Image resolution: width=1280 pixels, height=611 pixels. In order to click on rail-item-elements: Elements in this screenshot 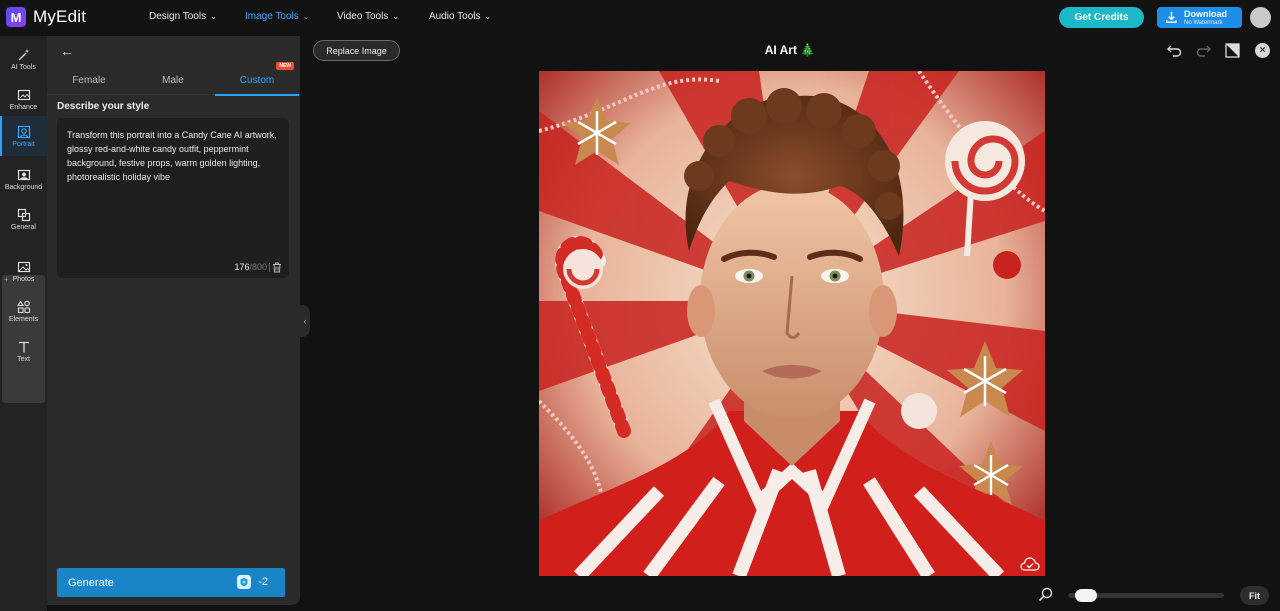, I will do `click(23, 311)`.